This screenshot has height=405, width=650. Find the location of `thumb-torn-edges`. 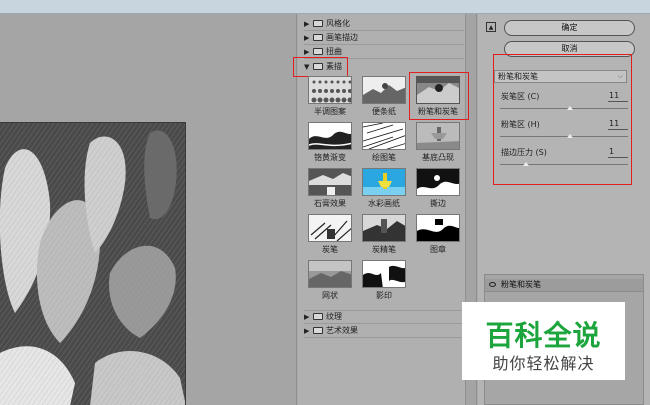

thumb-torn-edges is located at coordinates (438, 182).